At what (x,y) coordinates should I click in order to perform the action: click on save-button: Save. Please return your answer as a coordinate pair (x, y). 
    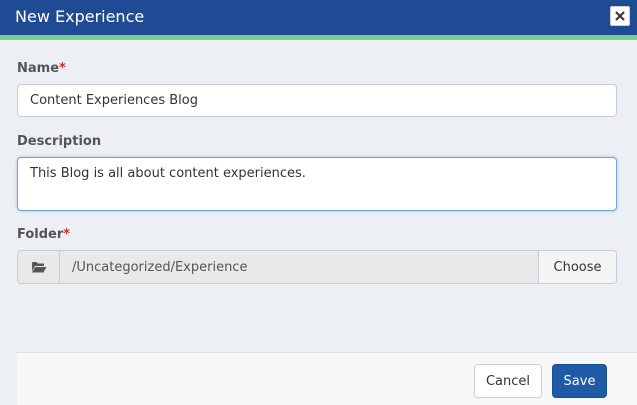
    Looking at the image, I should click on (579, 381).